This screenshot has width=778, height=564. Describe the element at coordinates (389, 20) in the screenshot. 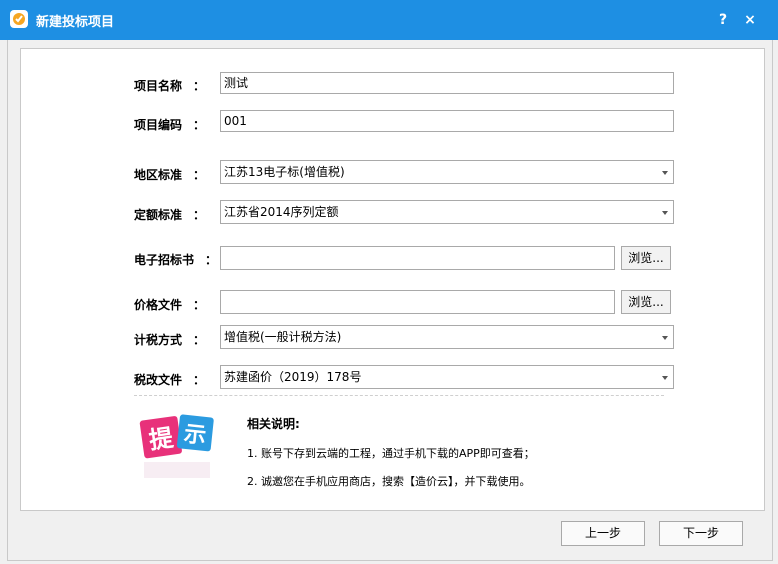

I see `title-bar: 新建投标项目 ? ×` at that location.